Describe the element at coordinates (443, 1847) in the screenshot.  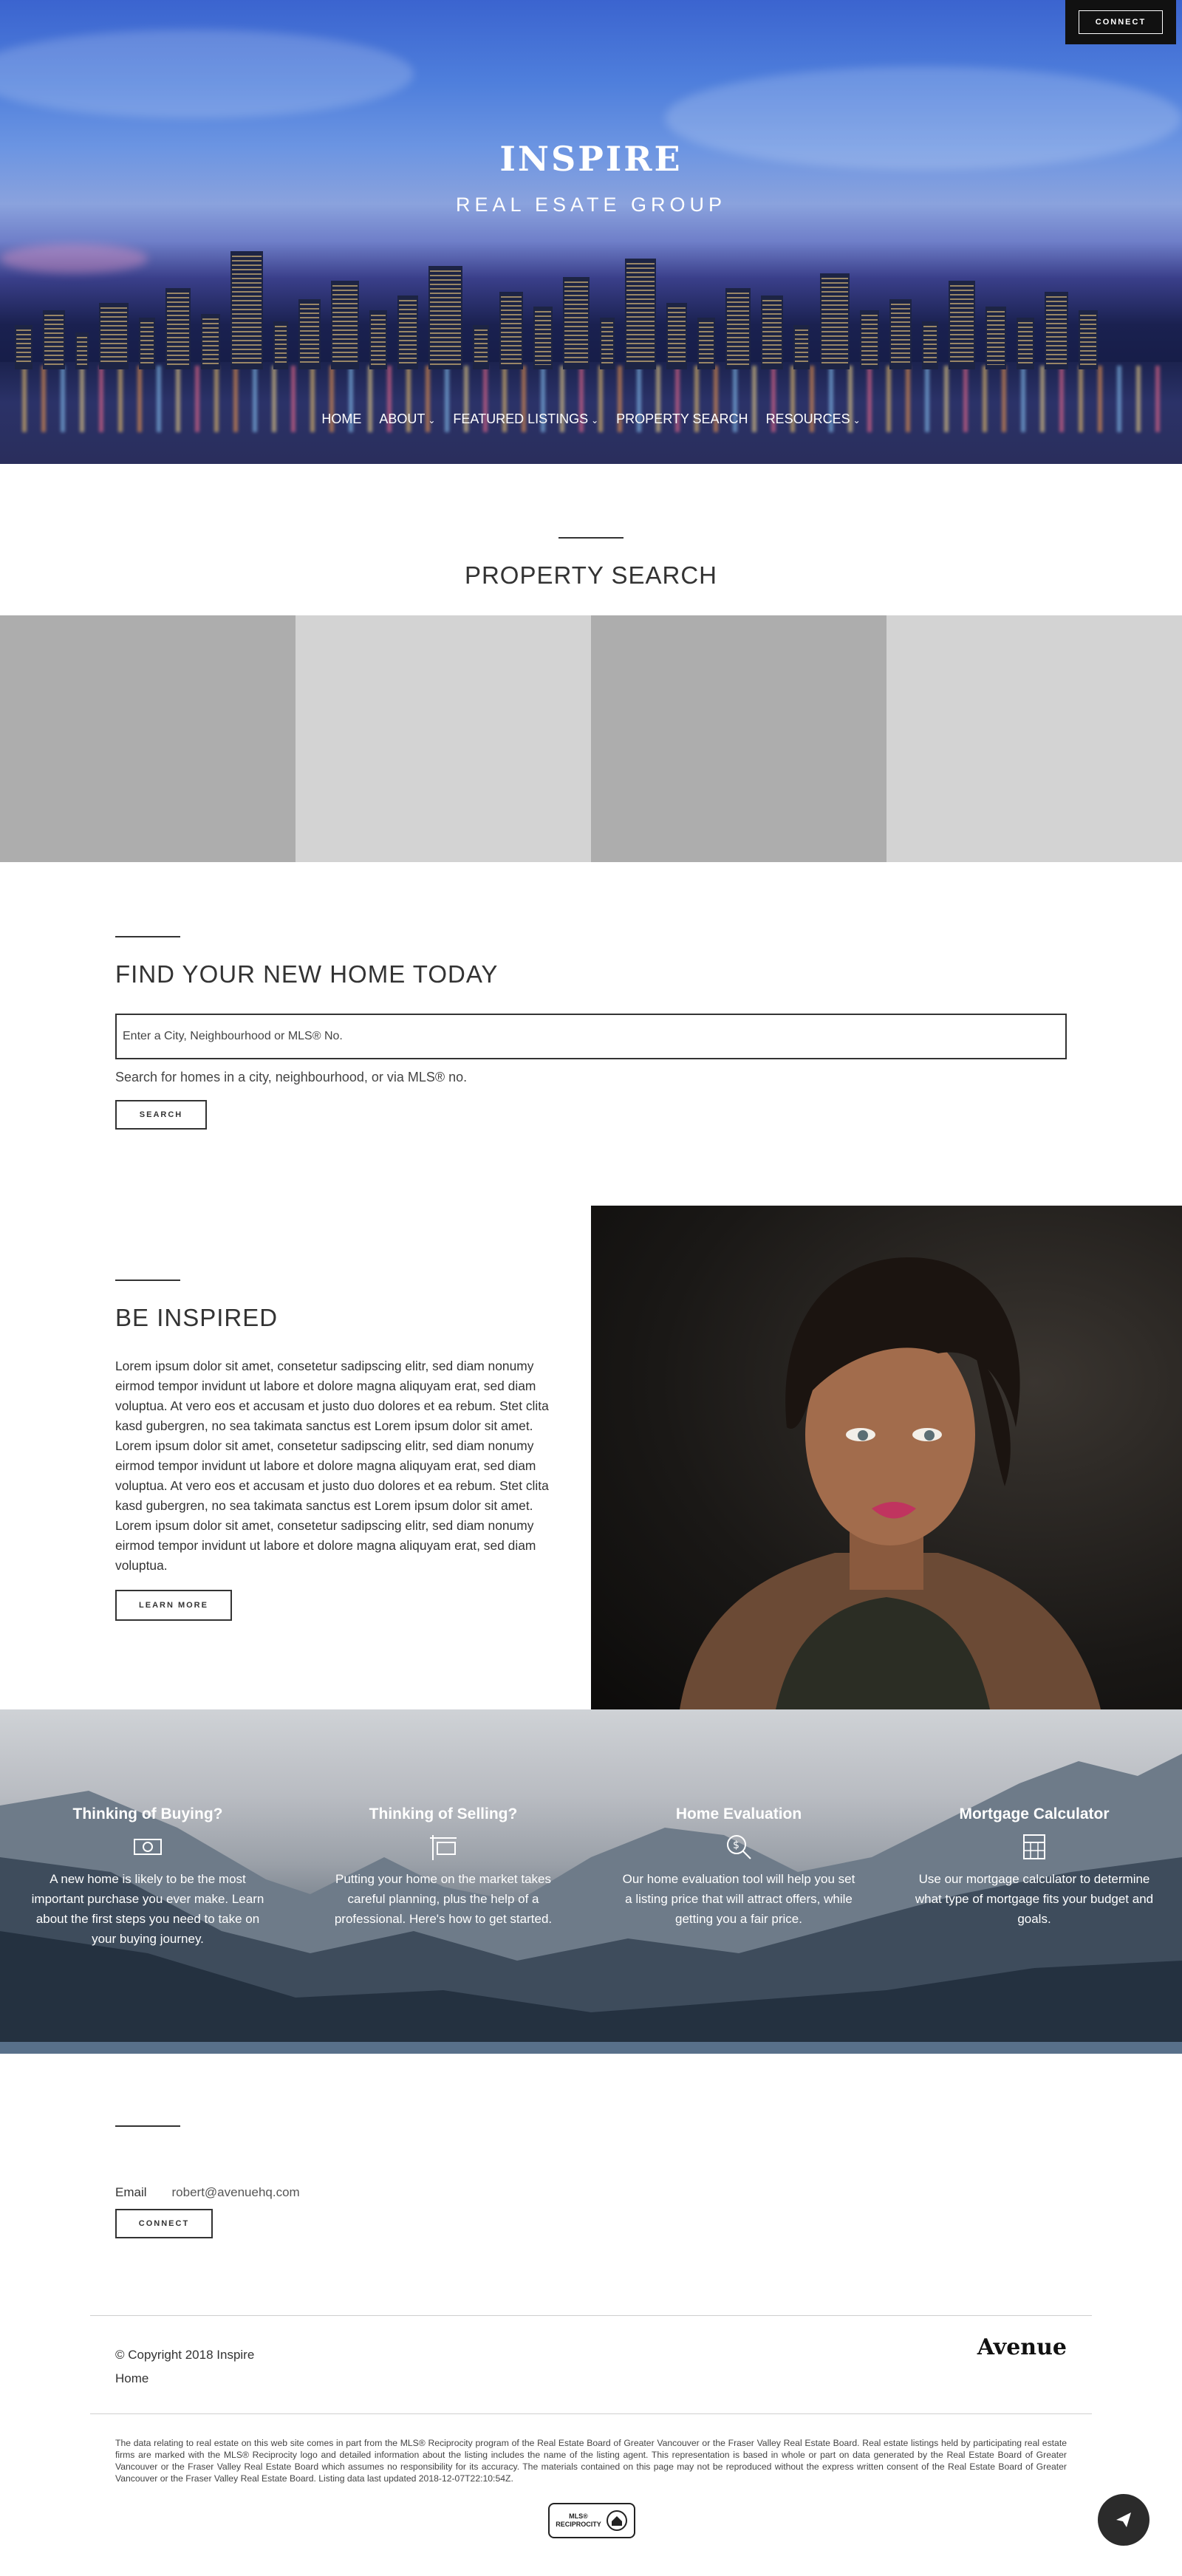
I see `sign-icon` at that location.